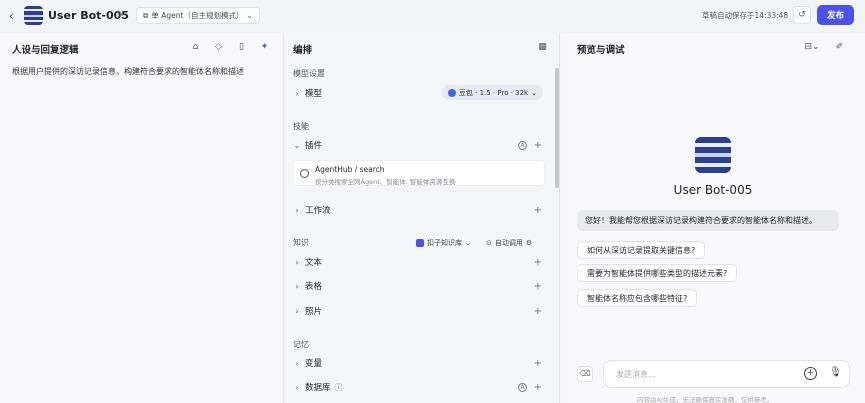  Describe the element at coordinates (657, 273) in the screenshot. I see `suggestion-chip: 需要为智能体提供哪些类型的描述元素?` at that location.